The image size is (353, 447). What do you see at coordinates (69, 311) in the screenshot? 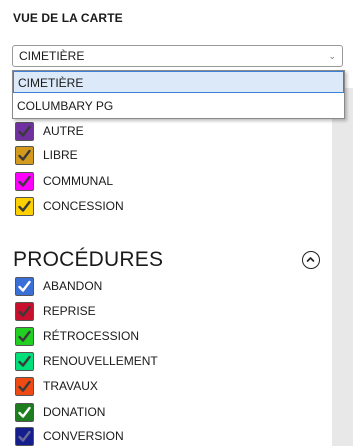
I see `procedure-label-reprise: REPRISE` at bounding box center [69, 311].